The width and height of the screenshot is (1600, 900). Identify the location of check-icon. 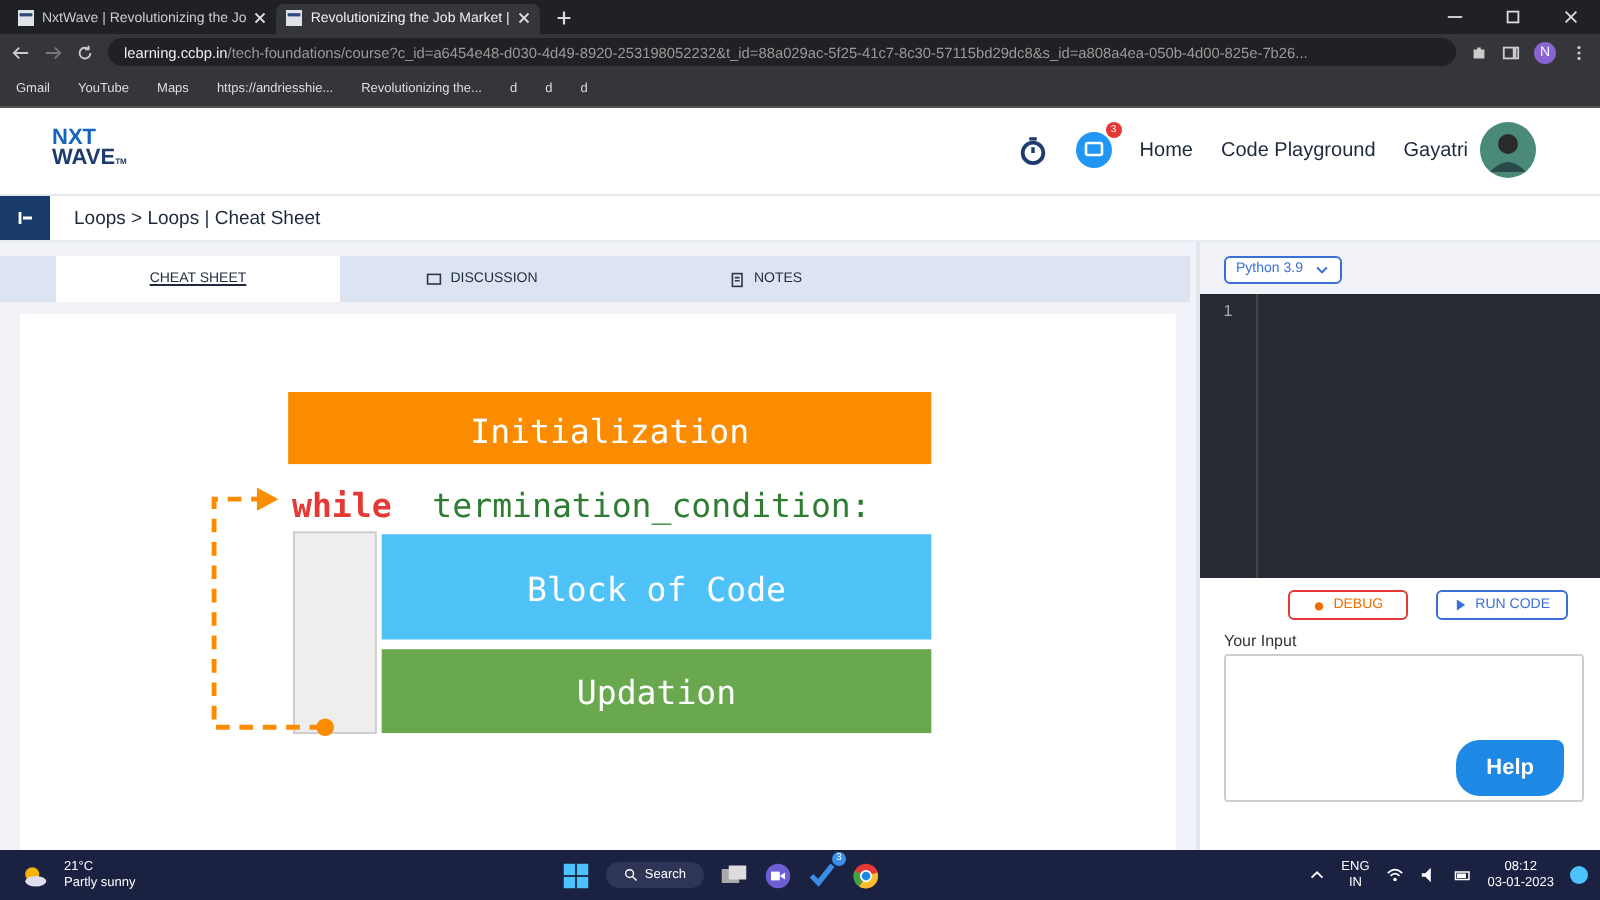
(822, 873).